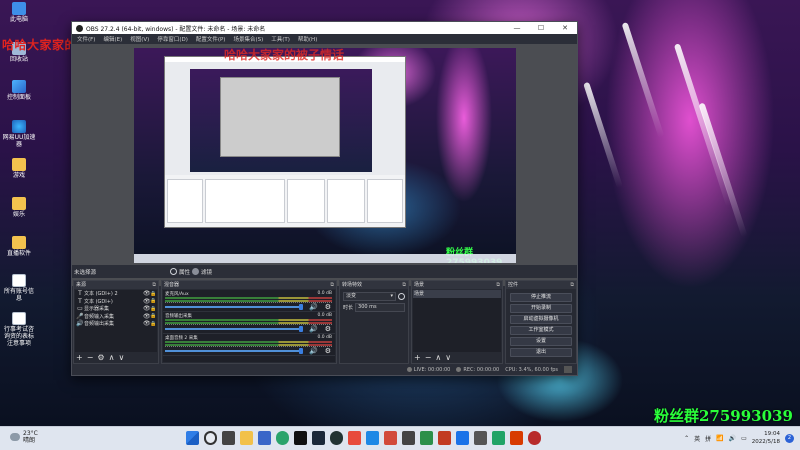  Describe the element at coordinates (541, 308) in the screenshot. I see `start-recording-button: 开始录制` at that location.